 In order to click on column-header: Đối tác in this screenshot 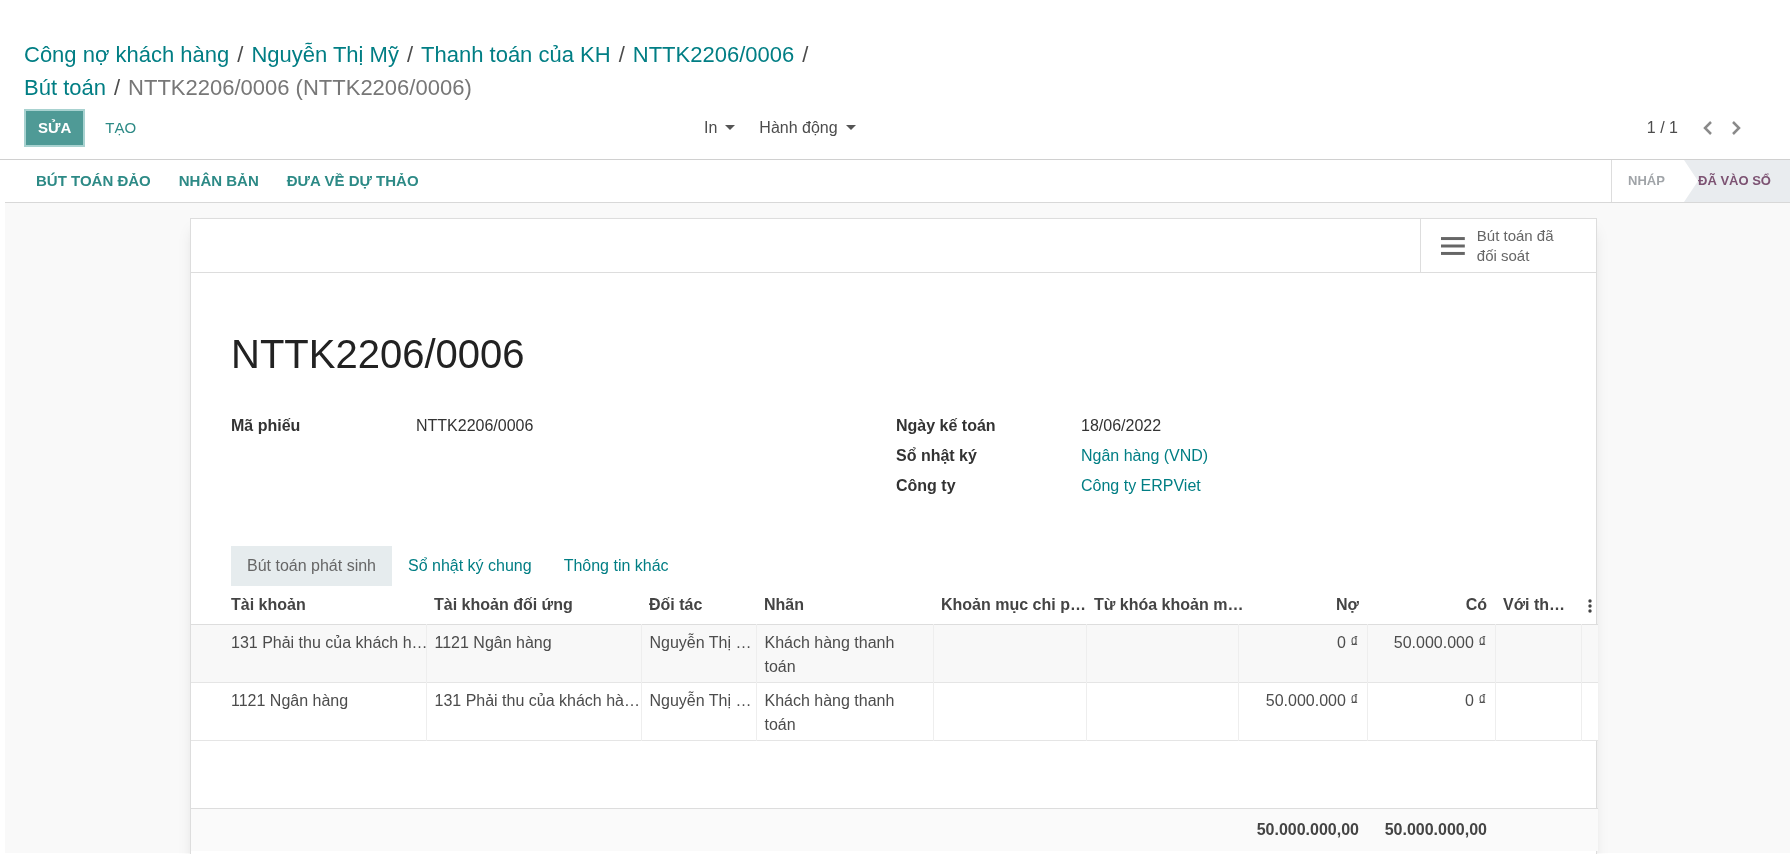, I will do `click(698, 605)`.